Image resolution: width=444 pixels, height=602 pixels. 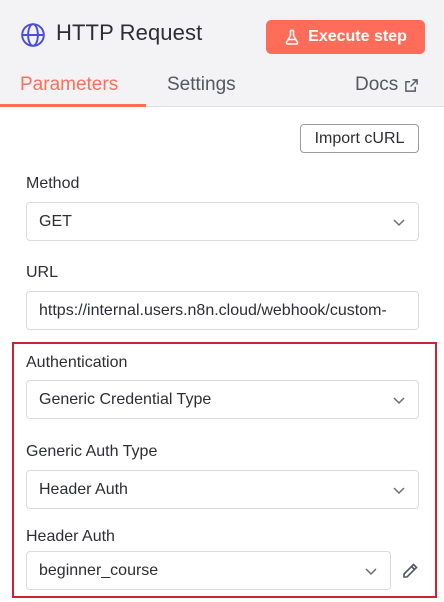 What do you see at coordinates (357, 36) in the screenshot?
I see `execute-step-label: Execute step` at bounding box center [357, 36].